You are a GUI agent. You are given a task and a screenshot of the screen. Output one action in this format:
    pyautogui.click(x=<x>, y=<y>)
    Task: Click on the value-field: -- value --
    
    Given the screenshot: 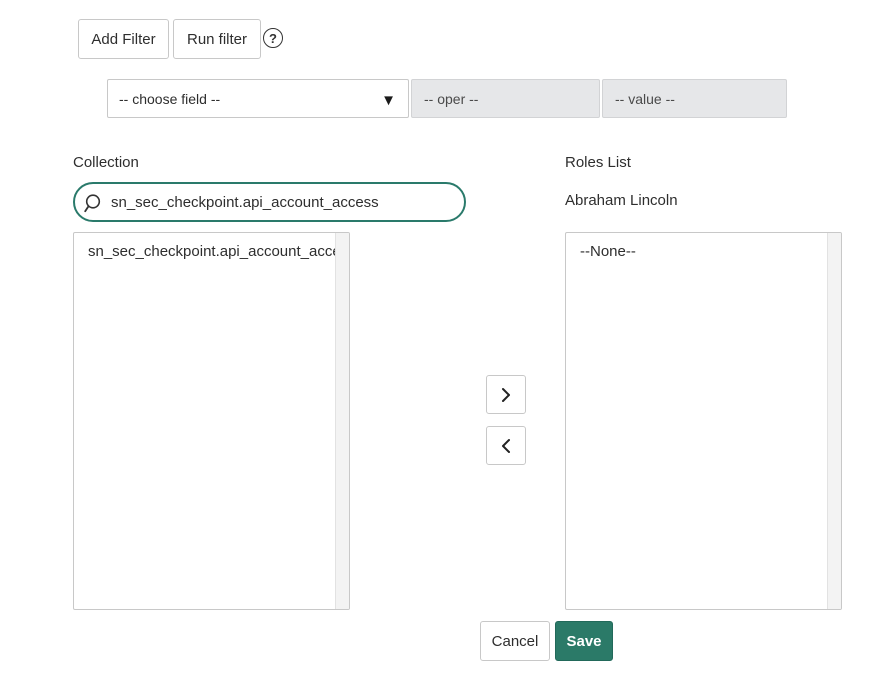 What is the action you would take?
    pyautogui.click(x=694, y=98)
    